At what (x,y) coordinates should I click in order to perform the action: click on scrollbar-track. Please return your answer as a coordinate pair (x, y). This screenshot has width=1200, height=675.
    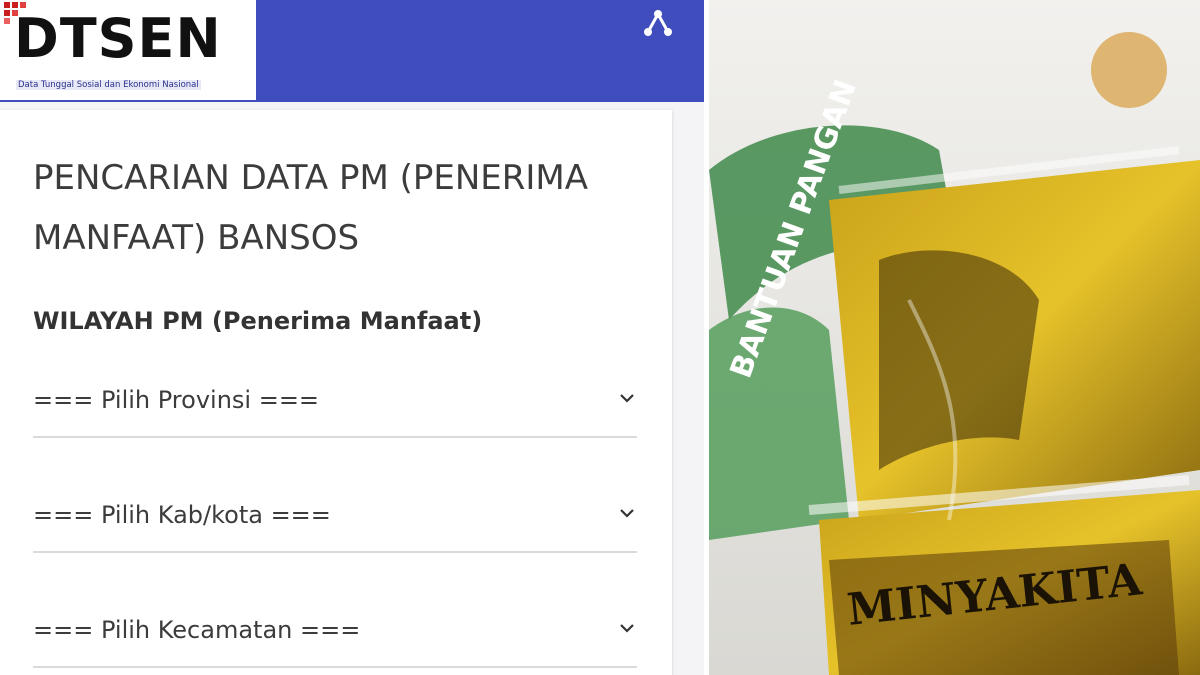
    Looking at the image, I should click on (695, 388).